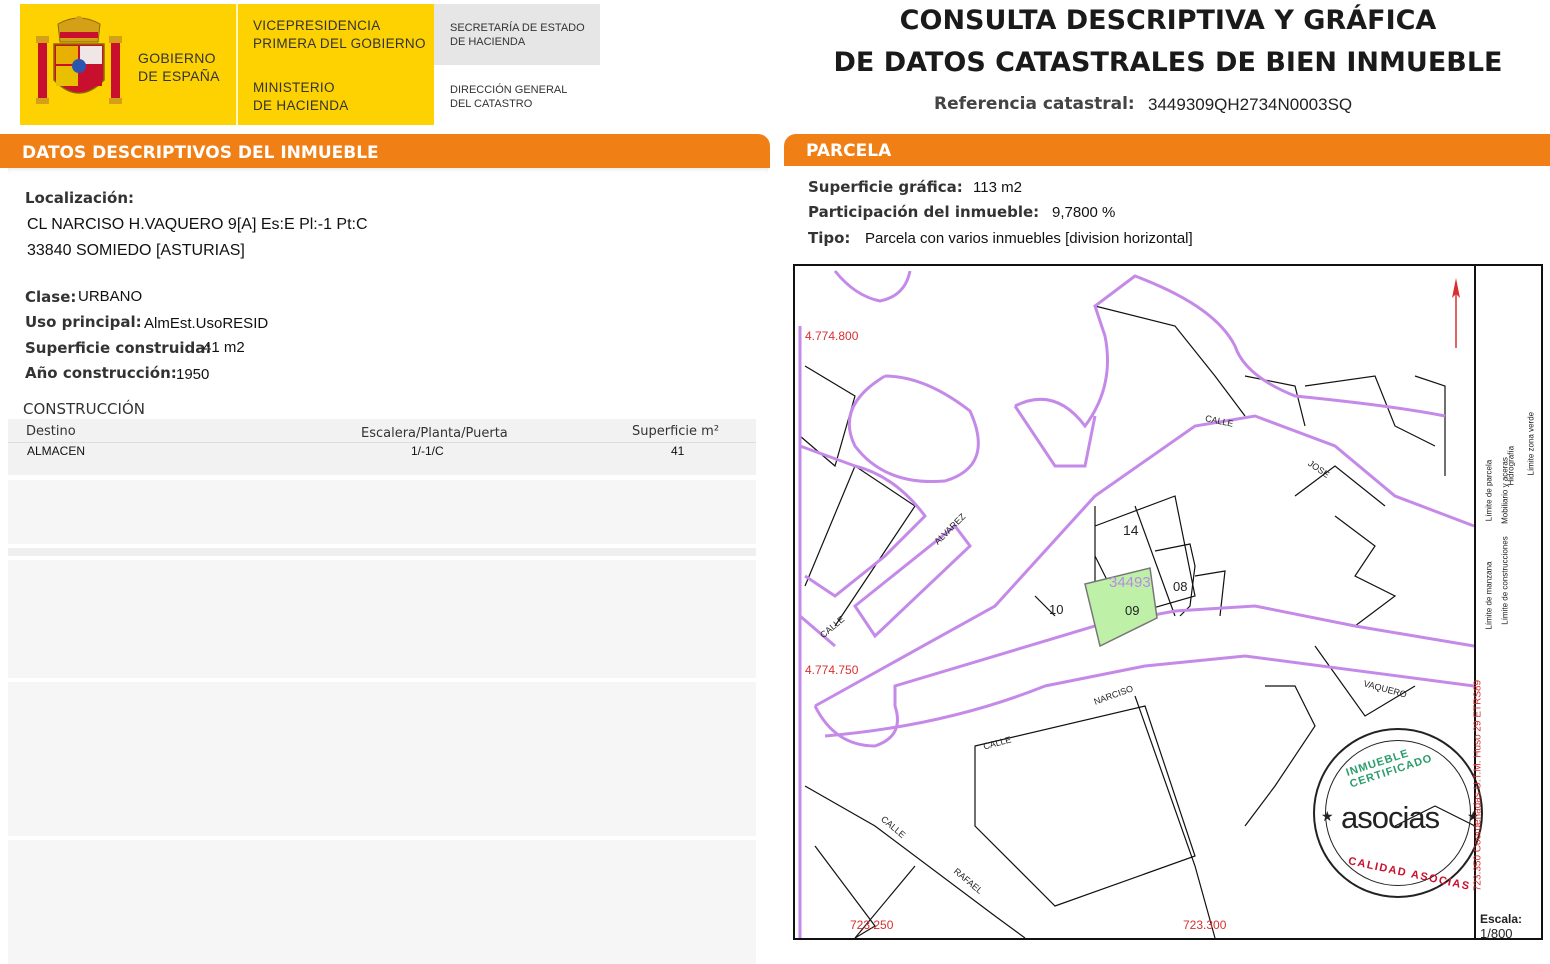  I want to click on coord-y1: 4.774.800, so click(832, 336).